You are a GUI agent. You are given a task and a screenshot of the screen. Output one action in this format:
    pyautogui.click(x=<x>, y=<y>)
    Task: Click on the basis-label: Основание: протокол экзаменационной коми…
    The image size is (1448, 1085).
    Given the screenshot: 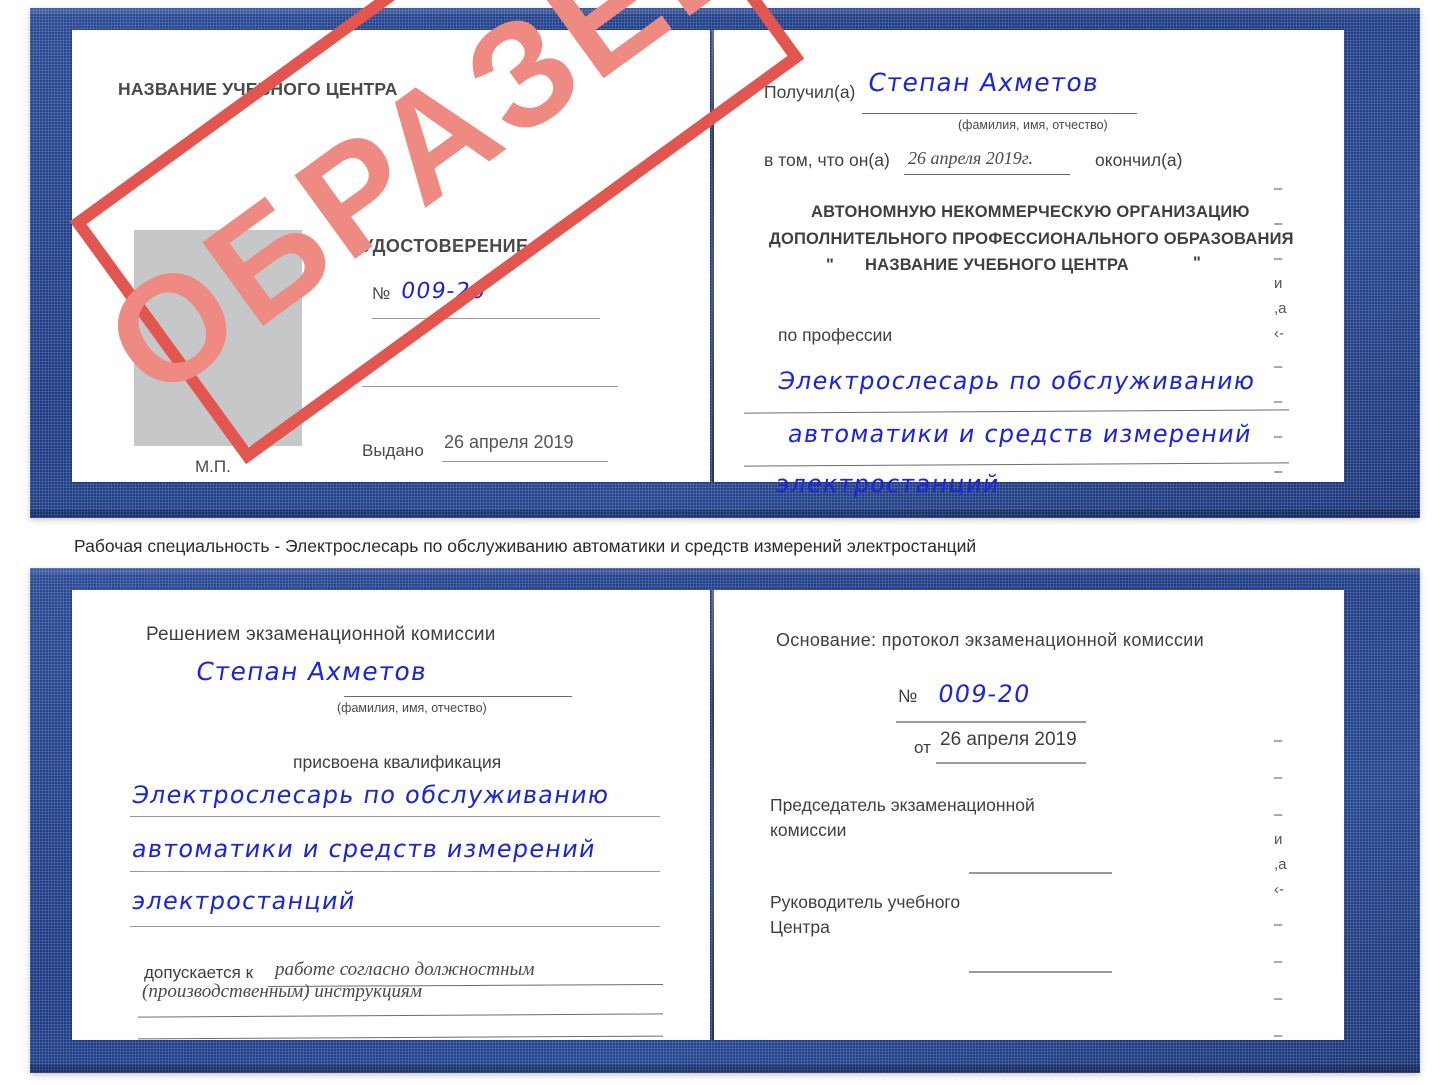 What is the action you would take?
    pyautogui.click(x=990, y=640)
    